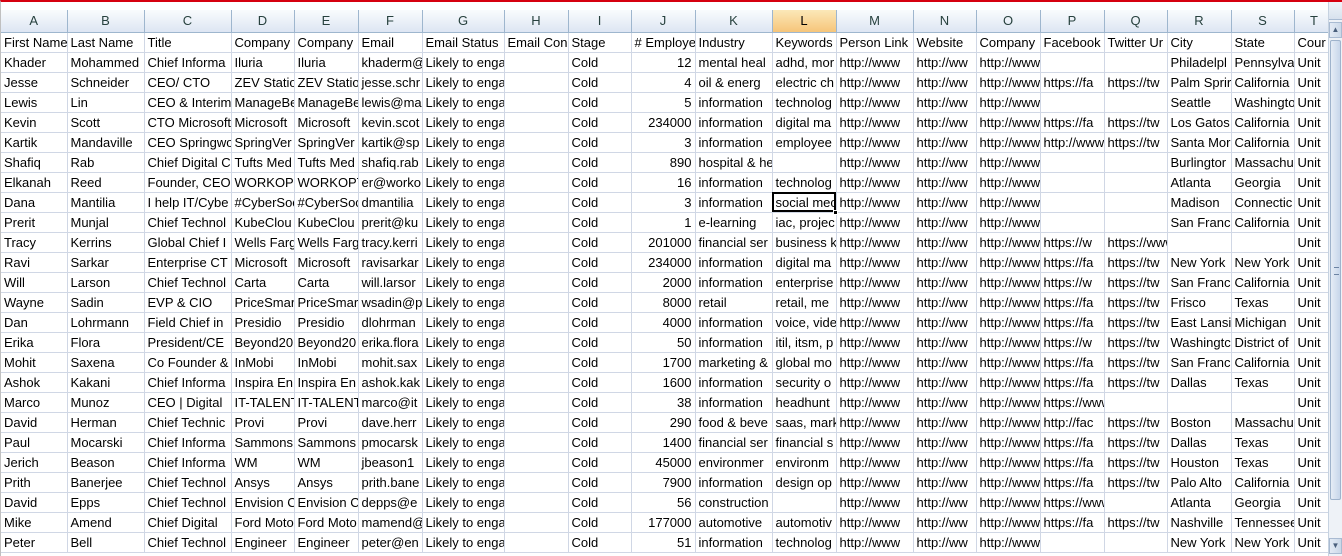  Describe the element at coordinates (734, 262) in the screenshot. I see `cell-k12: information` at that location.